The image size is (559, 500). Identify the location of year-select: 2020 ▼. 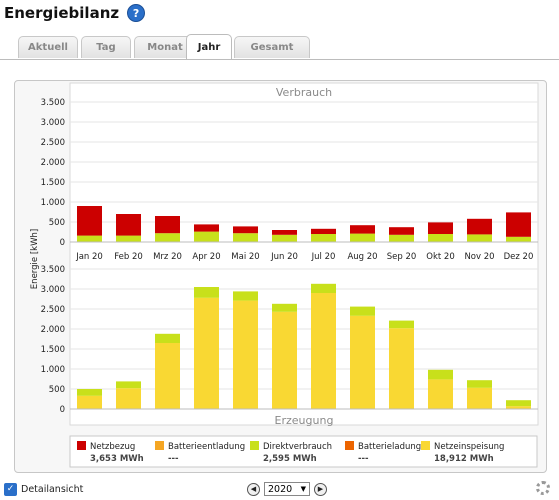
(287, 489).